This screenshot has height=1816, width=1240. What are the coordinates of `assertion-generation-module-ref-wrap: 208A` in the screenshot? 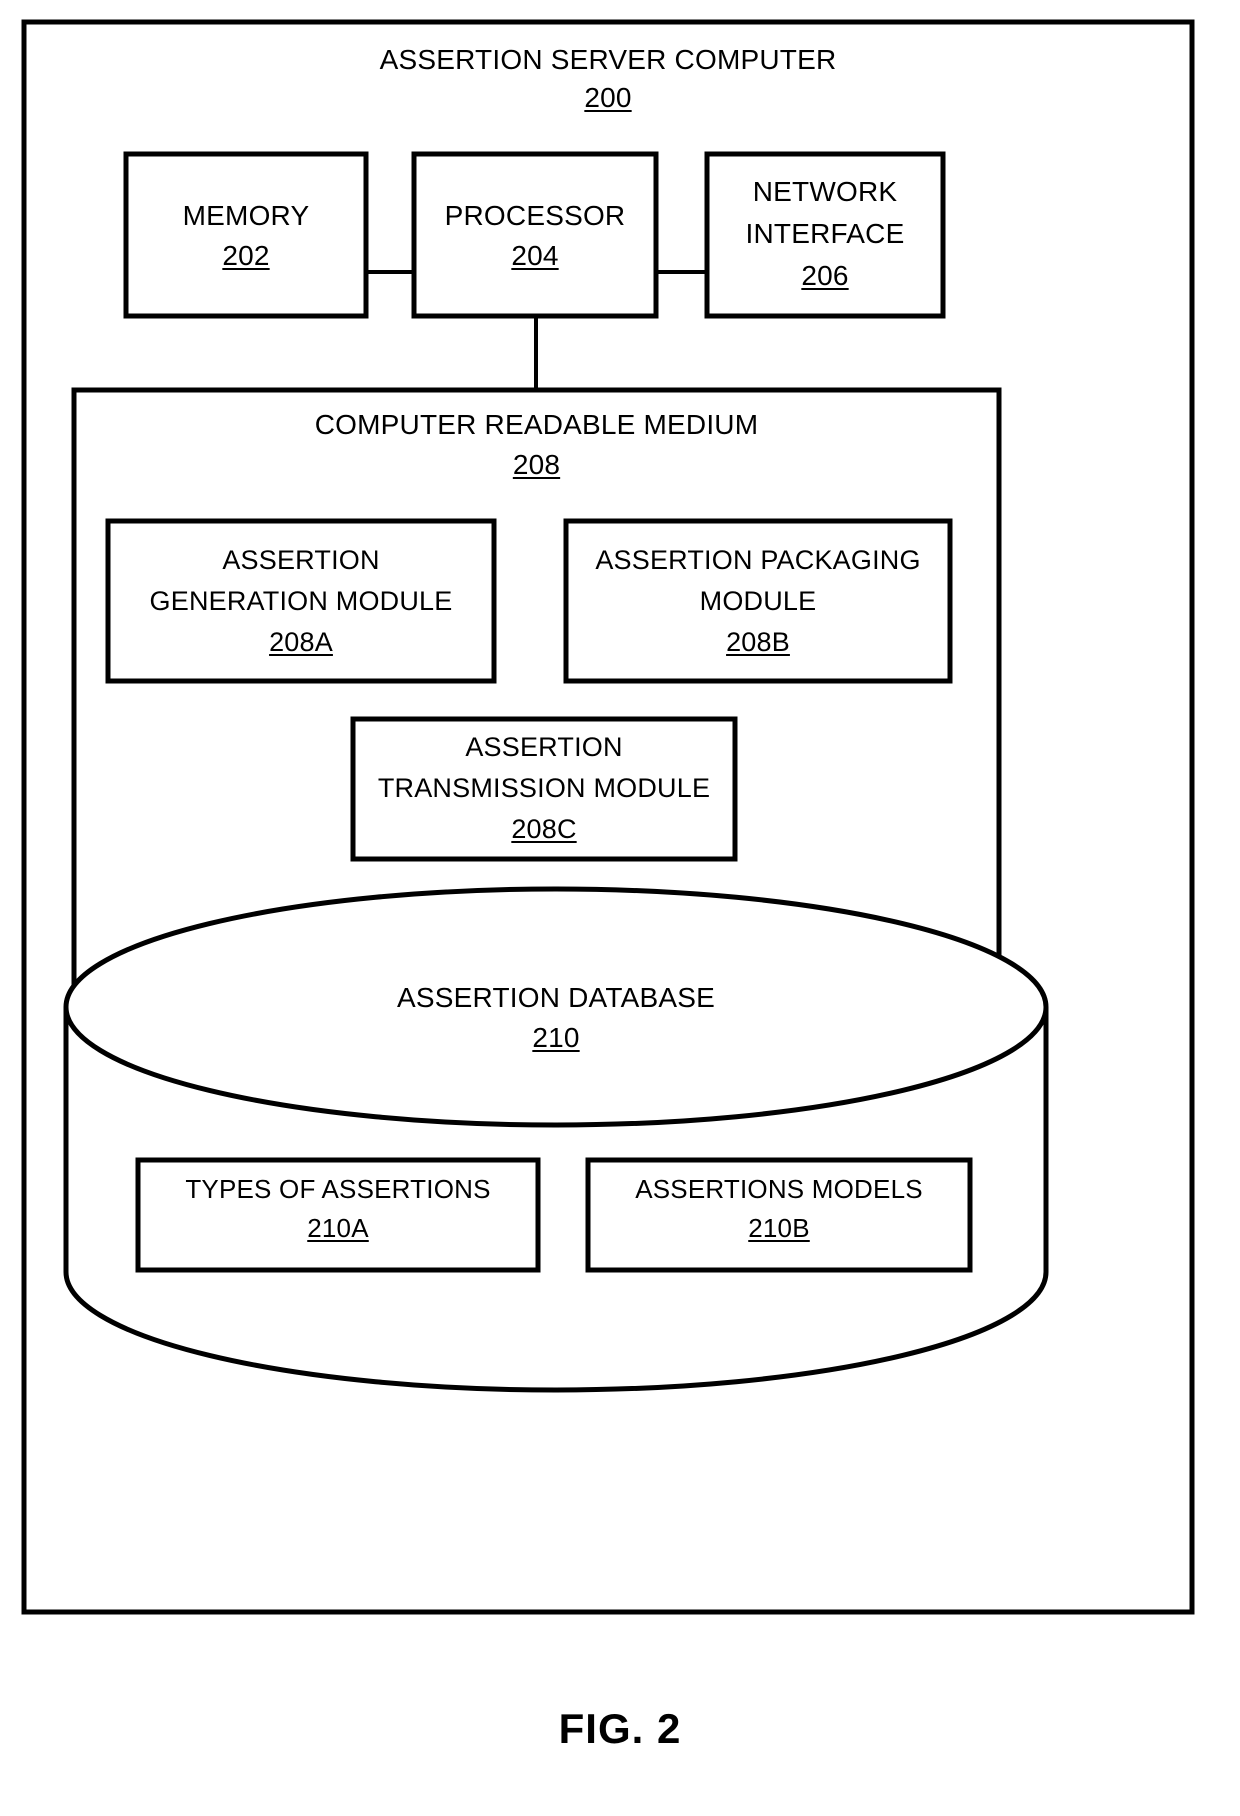 It's located at (301, 642).